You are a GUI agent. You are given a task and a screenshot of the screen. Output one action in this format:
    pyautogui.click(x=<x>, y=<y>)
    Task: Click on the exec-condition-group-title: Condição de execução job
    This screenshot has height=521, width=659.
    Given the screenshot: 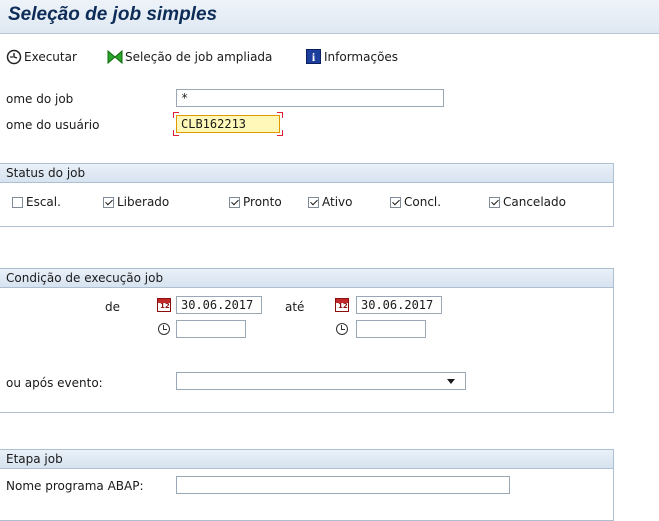 What is the action you would take?
    pyautogui.click(x=306, y=278)
    